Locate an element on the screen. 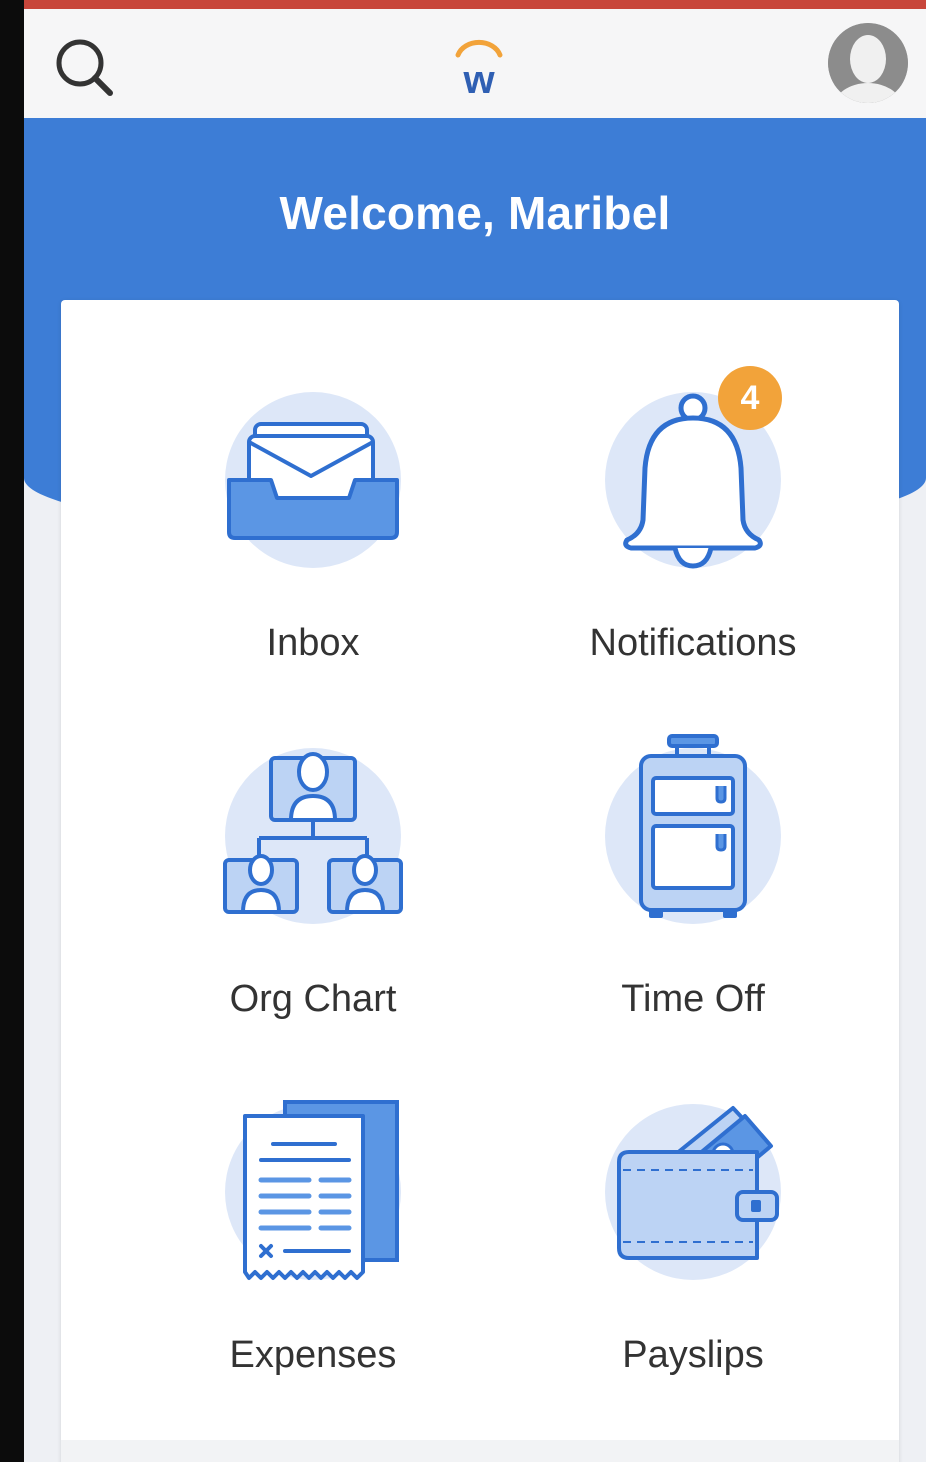 The image size is (926, 1462). time-off-tile: Time Off is located at coordinates (663, 838).